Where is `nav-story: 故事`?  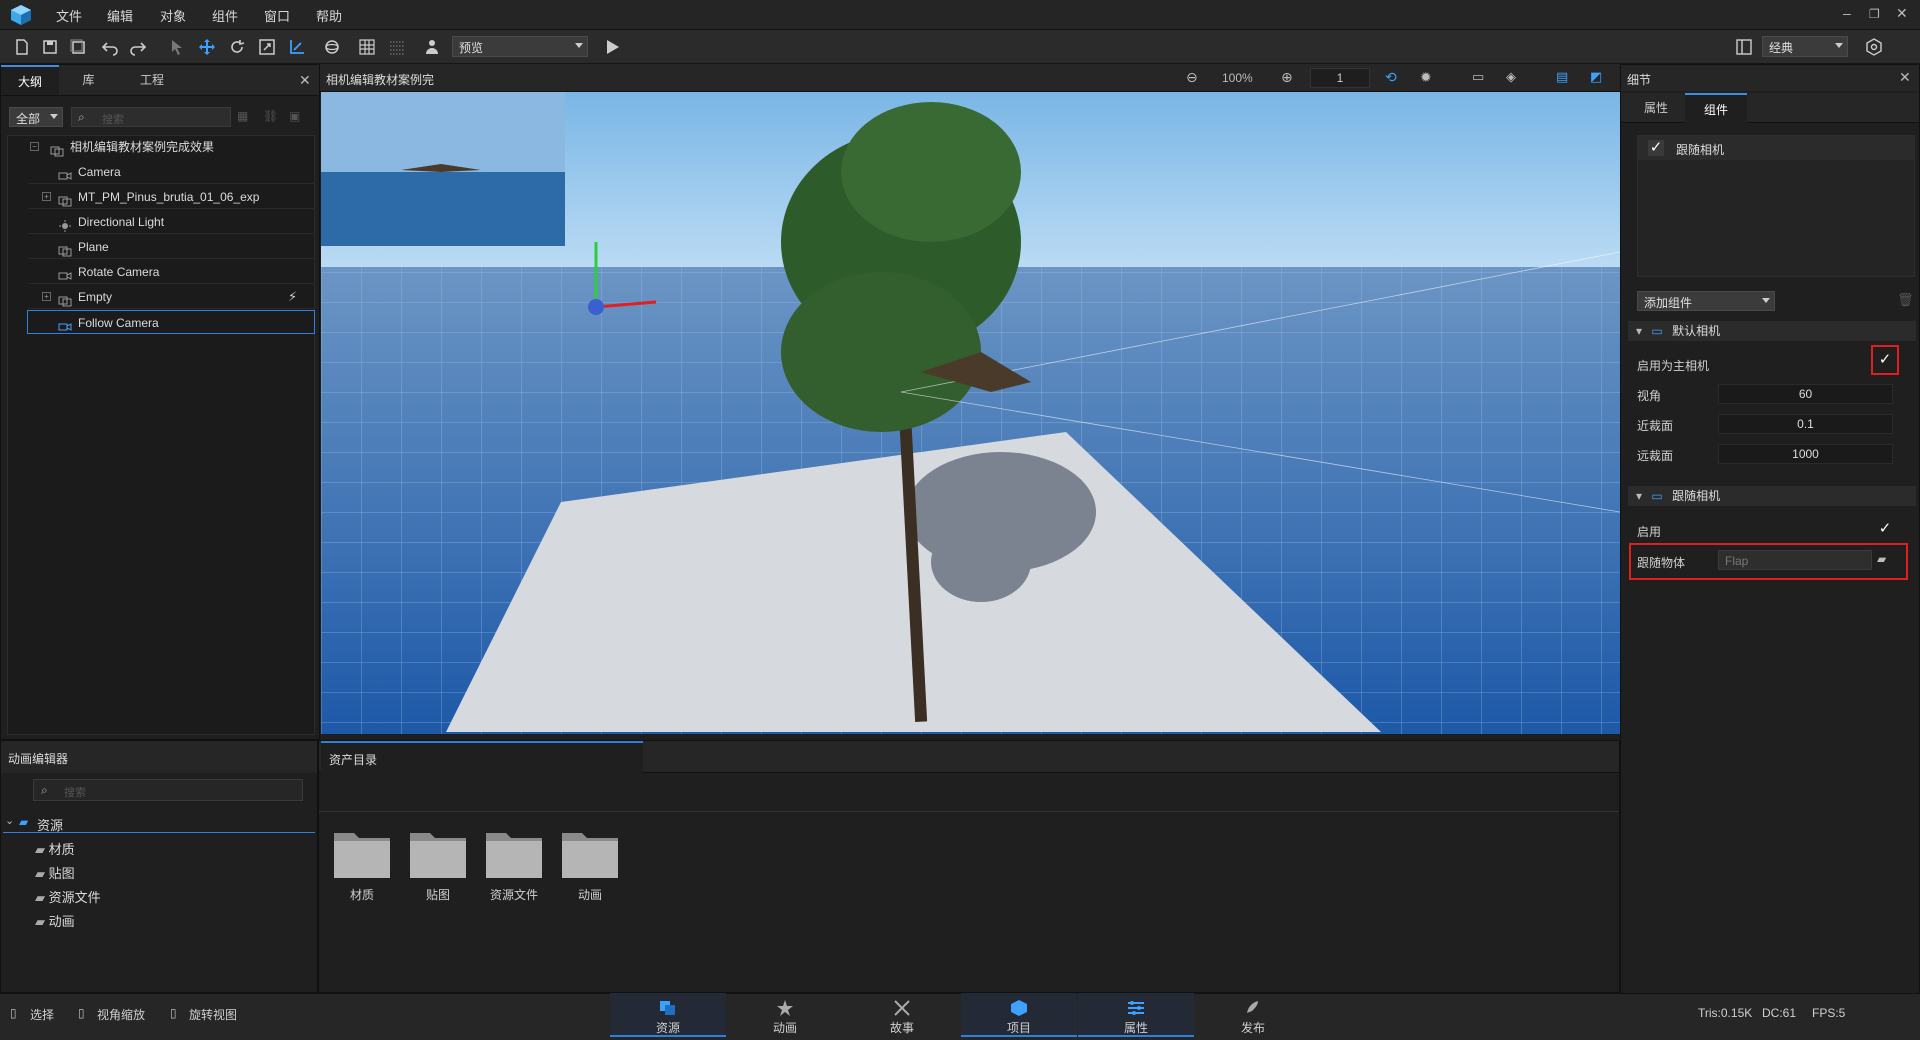 nav-story: 故事 is located at coordinates (902, 1015).